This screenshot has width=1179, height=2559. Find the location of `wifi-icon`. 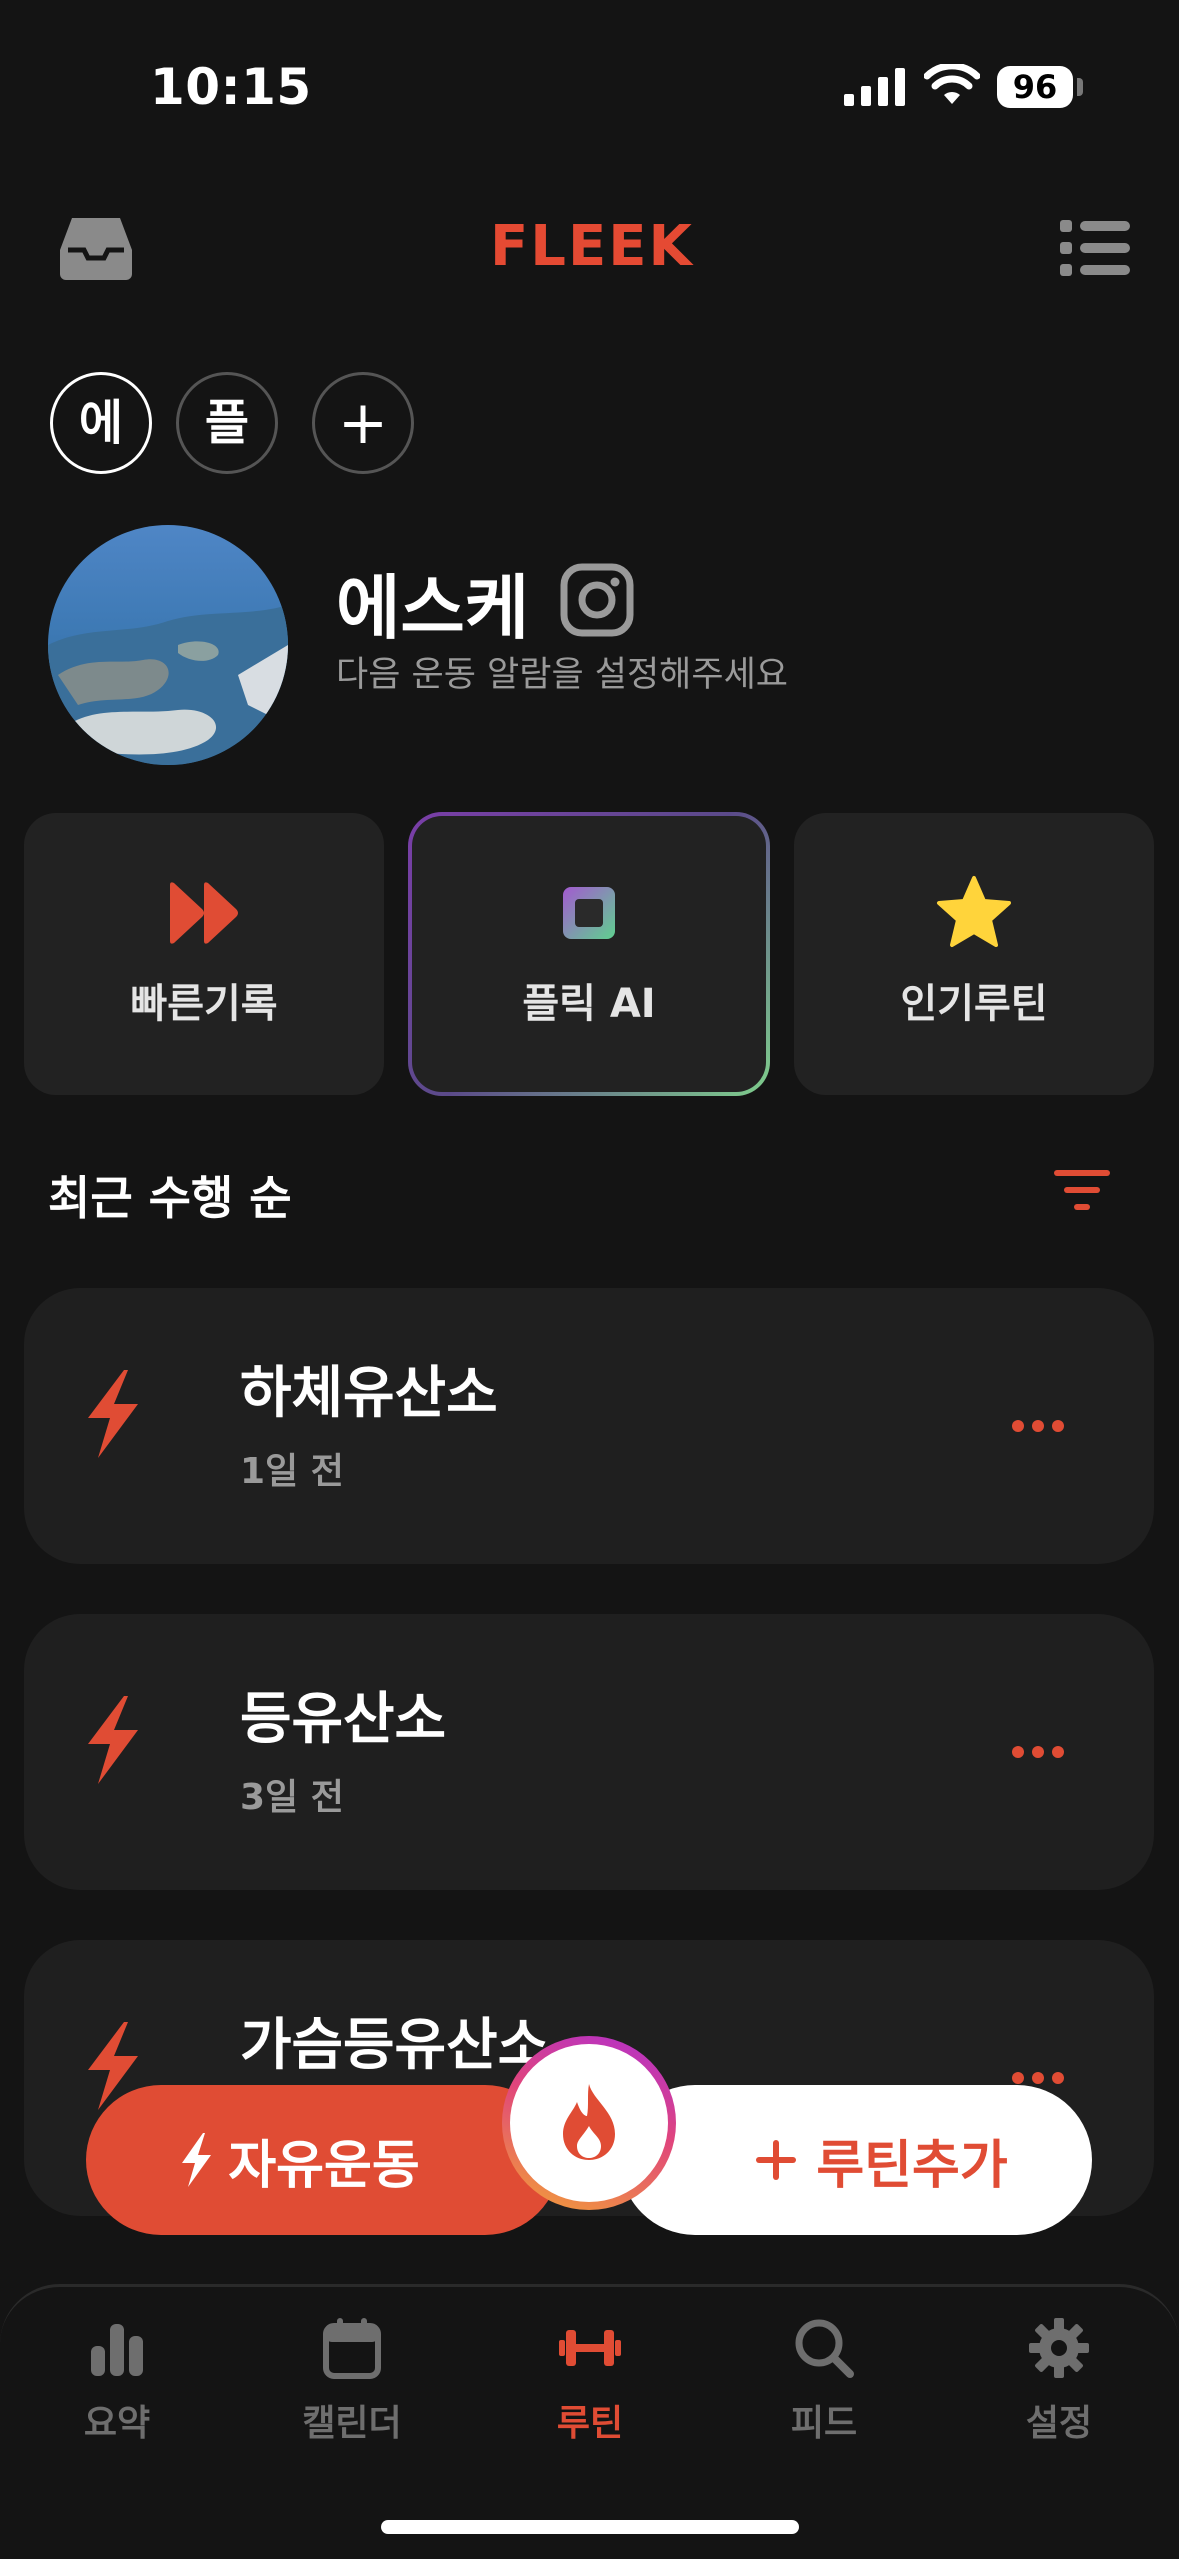

wifi-icon is located at coordinates (952, 85).